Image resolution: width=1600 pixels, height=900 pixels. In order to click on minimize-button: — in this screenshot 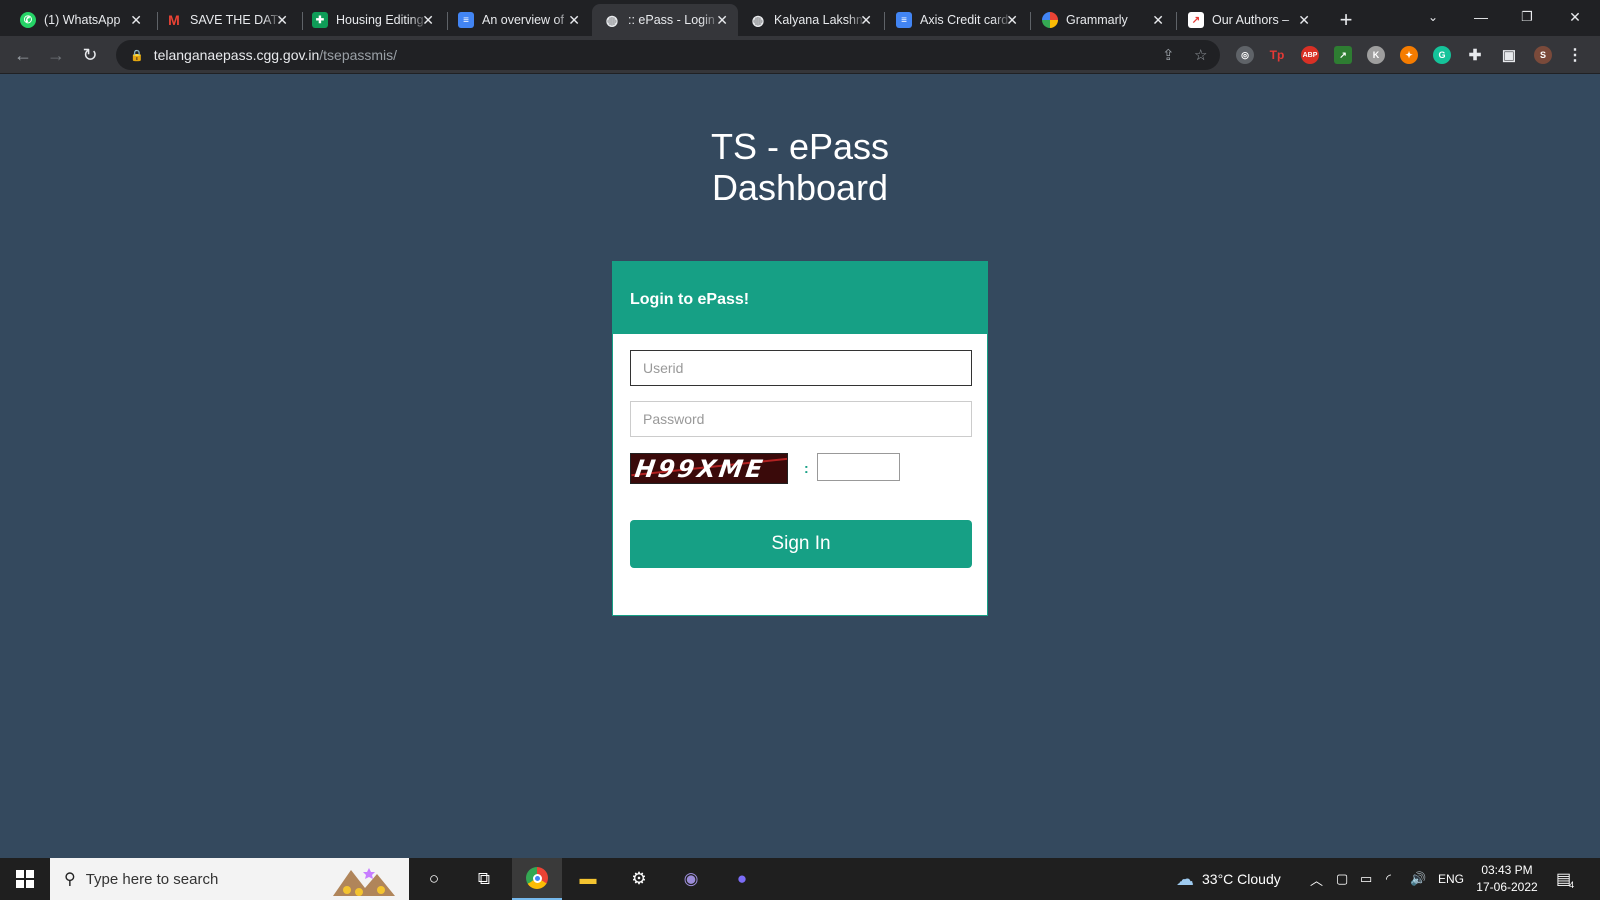, I will do `click(1481, 17)`.